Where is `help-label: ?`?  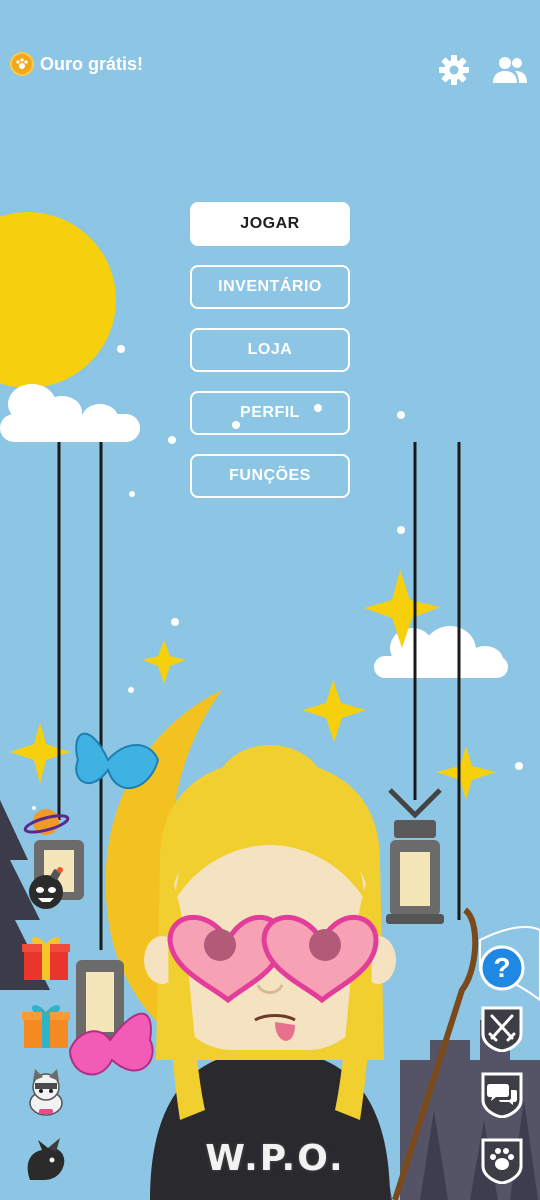 help-label: ? is located at coordinates (502, 967).